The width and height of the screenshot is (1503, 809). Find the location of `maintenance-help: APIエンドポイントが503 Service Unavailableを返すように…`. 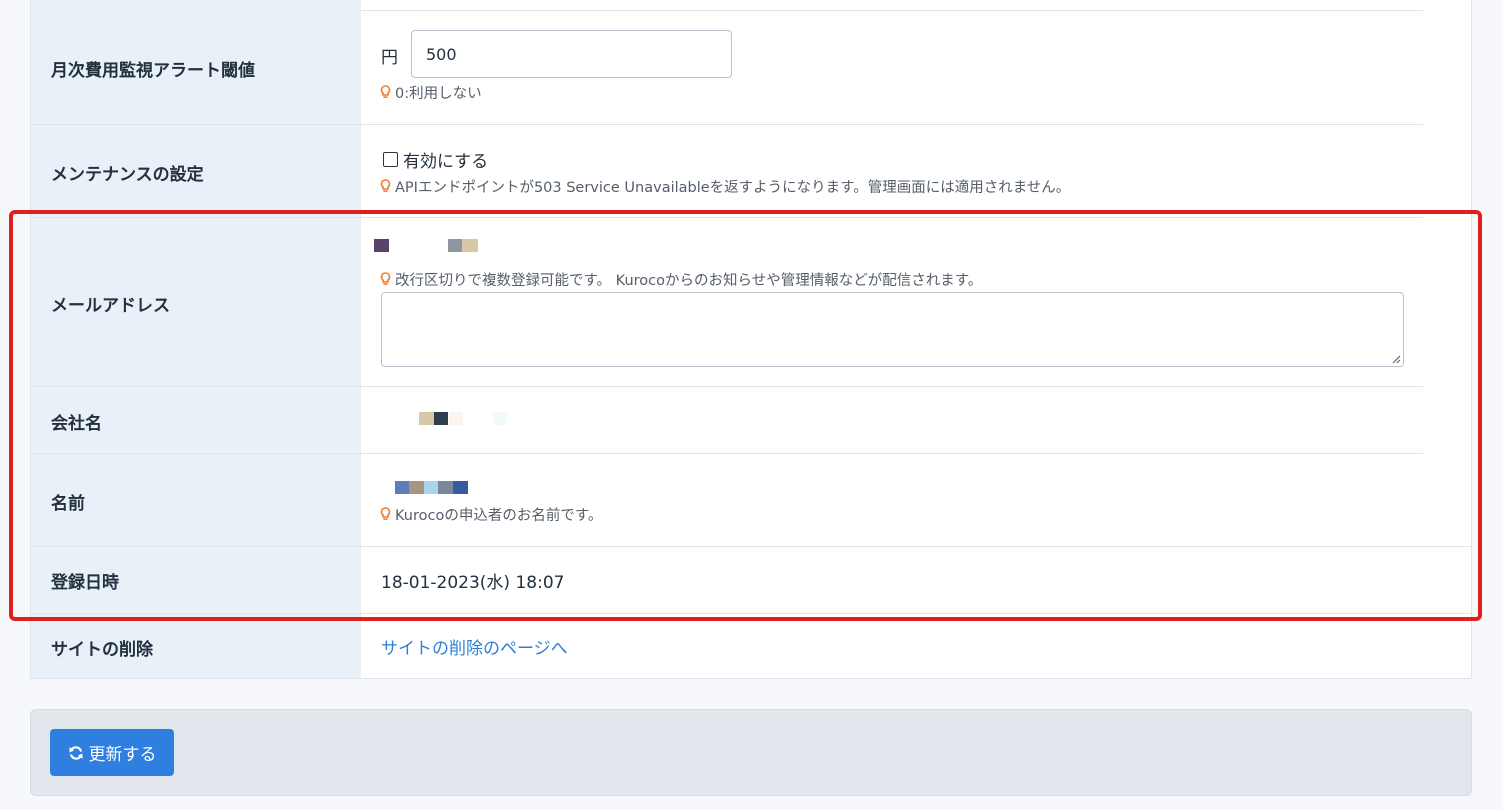

maintenance-help: APIエンドポイントが503 Service Unavailableを返すように… is located at coordinates (724, 186).